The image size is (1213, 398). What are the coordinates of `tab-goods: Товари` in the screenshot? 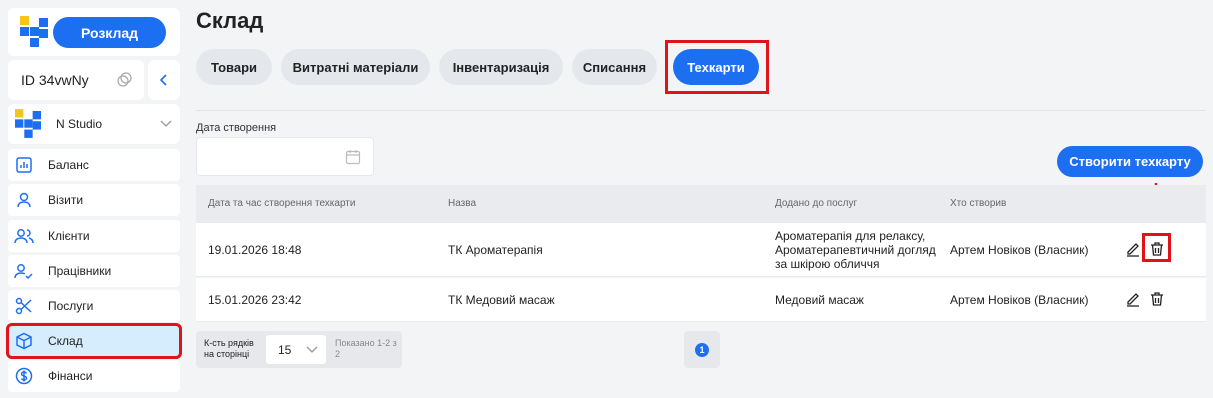 It's located at (234, 67).